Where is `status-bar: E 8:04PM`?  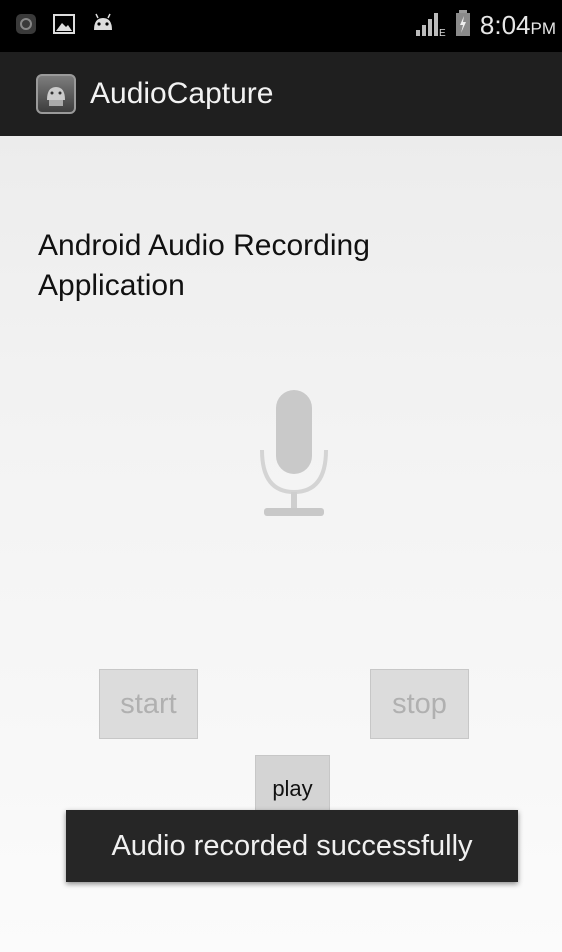
status-bar: E 8:04PM is located at coordinates (281, 26).